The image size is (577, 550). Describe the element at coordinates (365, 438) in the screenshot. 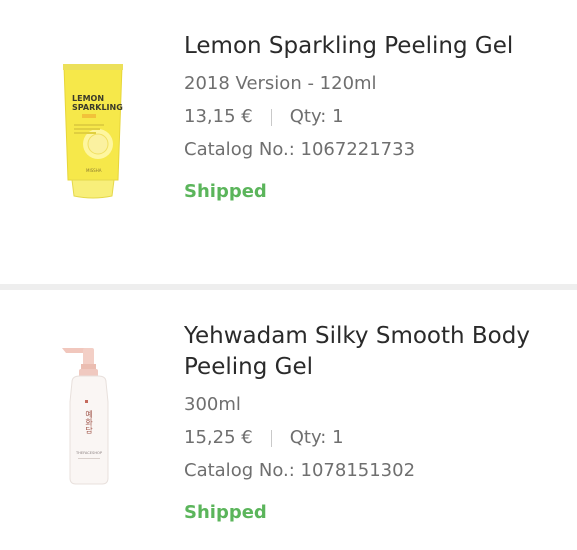

I see `price-qty-row: 15,25 € Qty: 1` at that location.